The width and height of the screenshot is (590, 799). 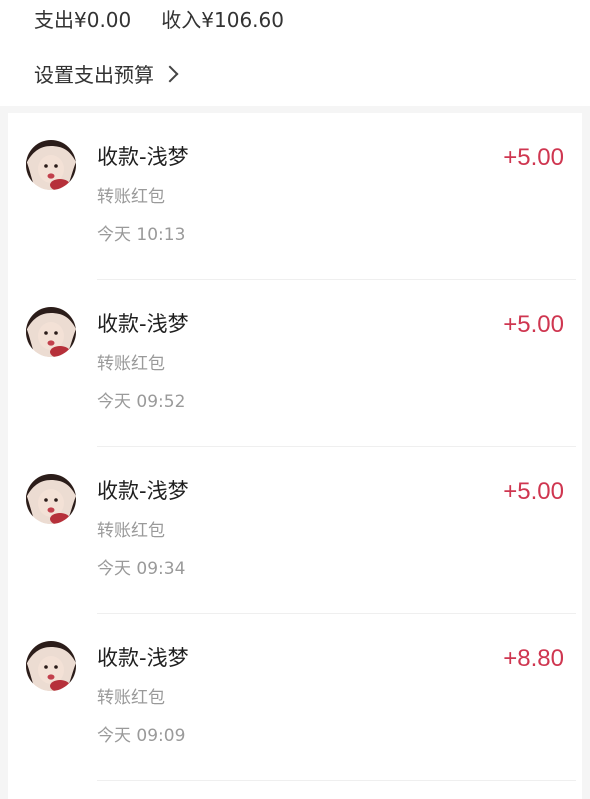 I want to click on set-budget-link: 设置支出预算, so click(x=106, y=75).